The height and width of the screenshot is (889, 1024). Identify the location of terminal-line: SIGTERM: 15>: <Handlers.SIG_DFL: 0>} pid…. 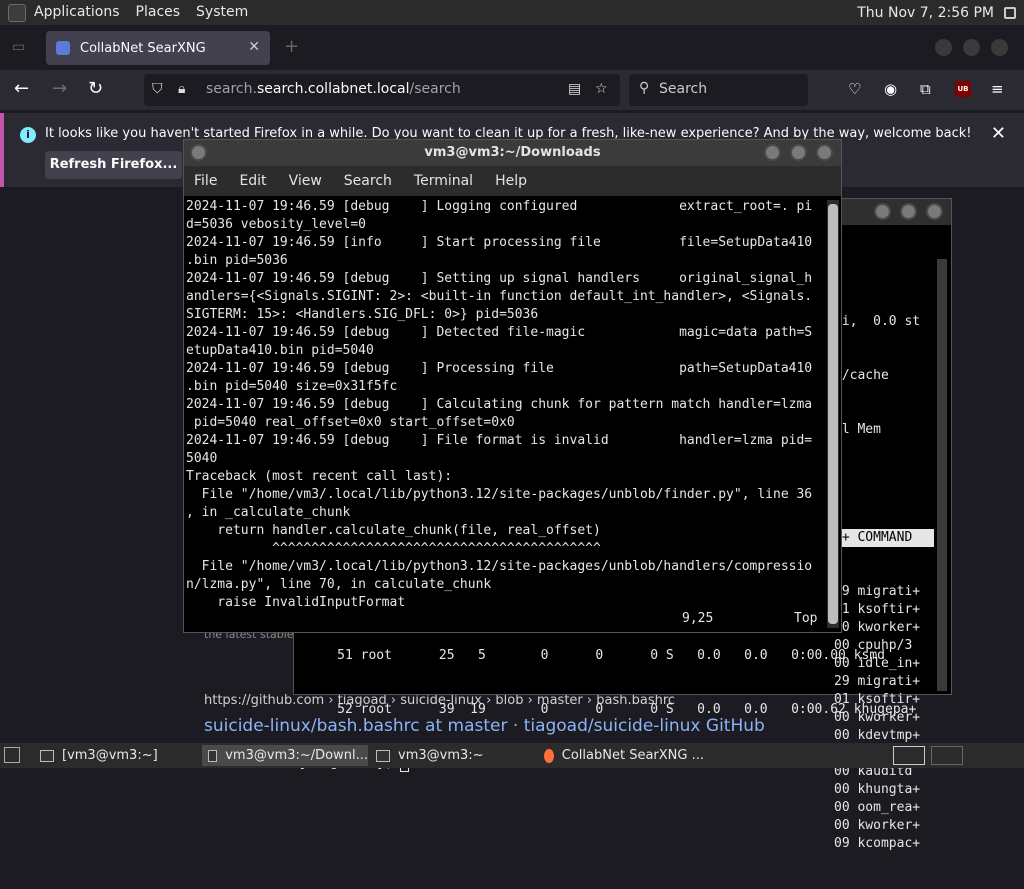
(362, 314).